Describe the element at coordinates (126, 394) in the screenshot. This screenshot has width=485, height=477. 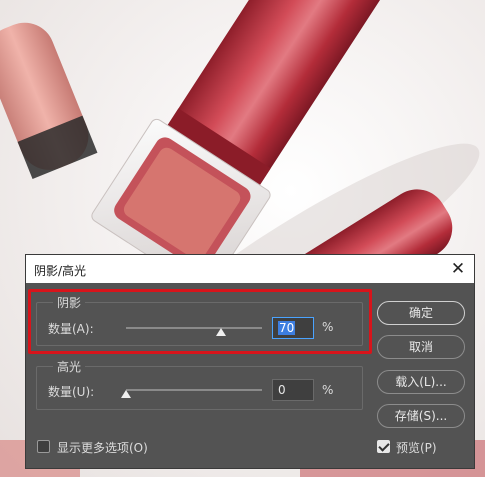
I see `highlights-amount-slider-thumb` at that location.